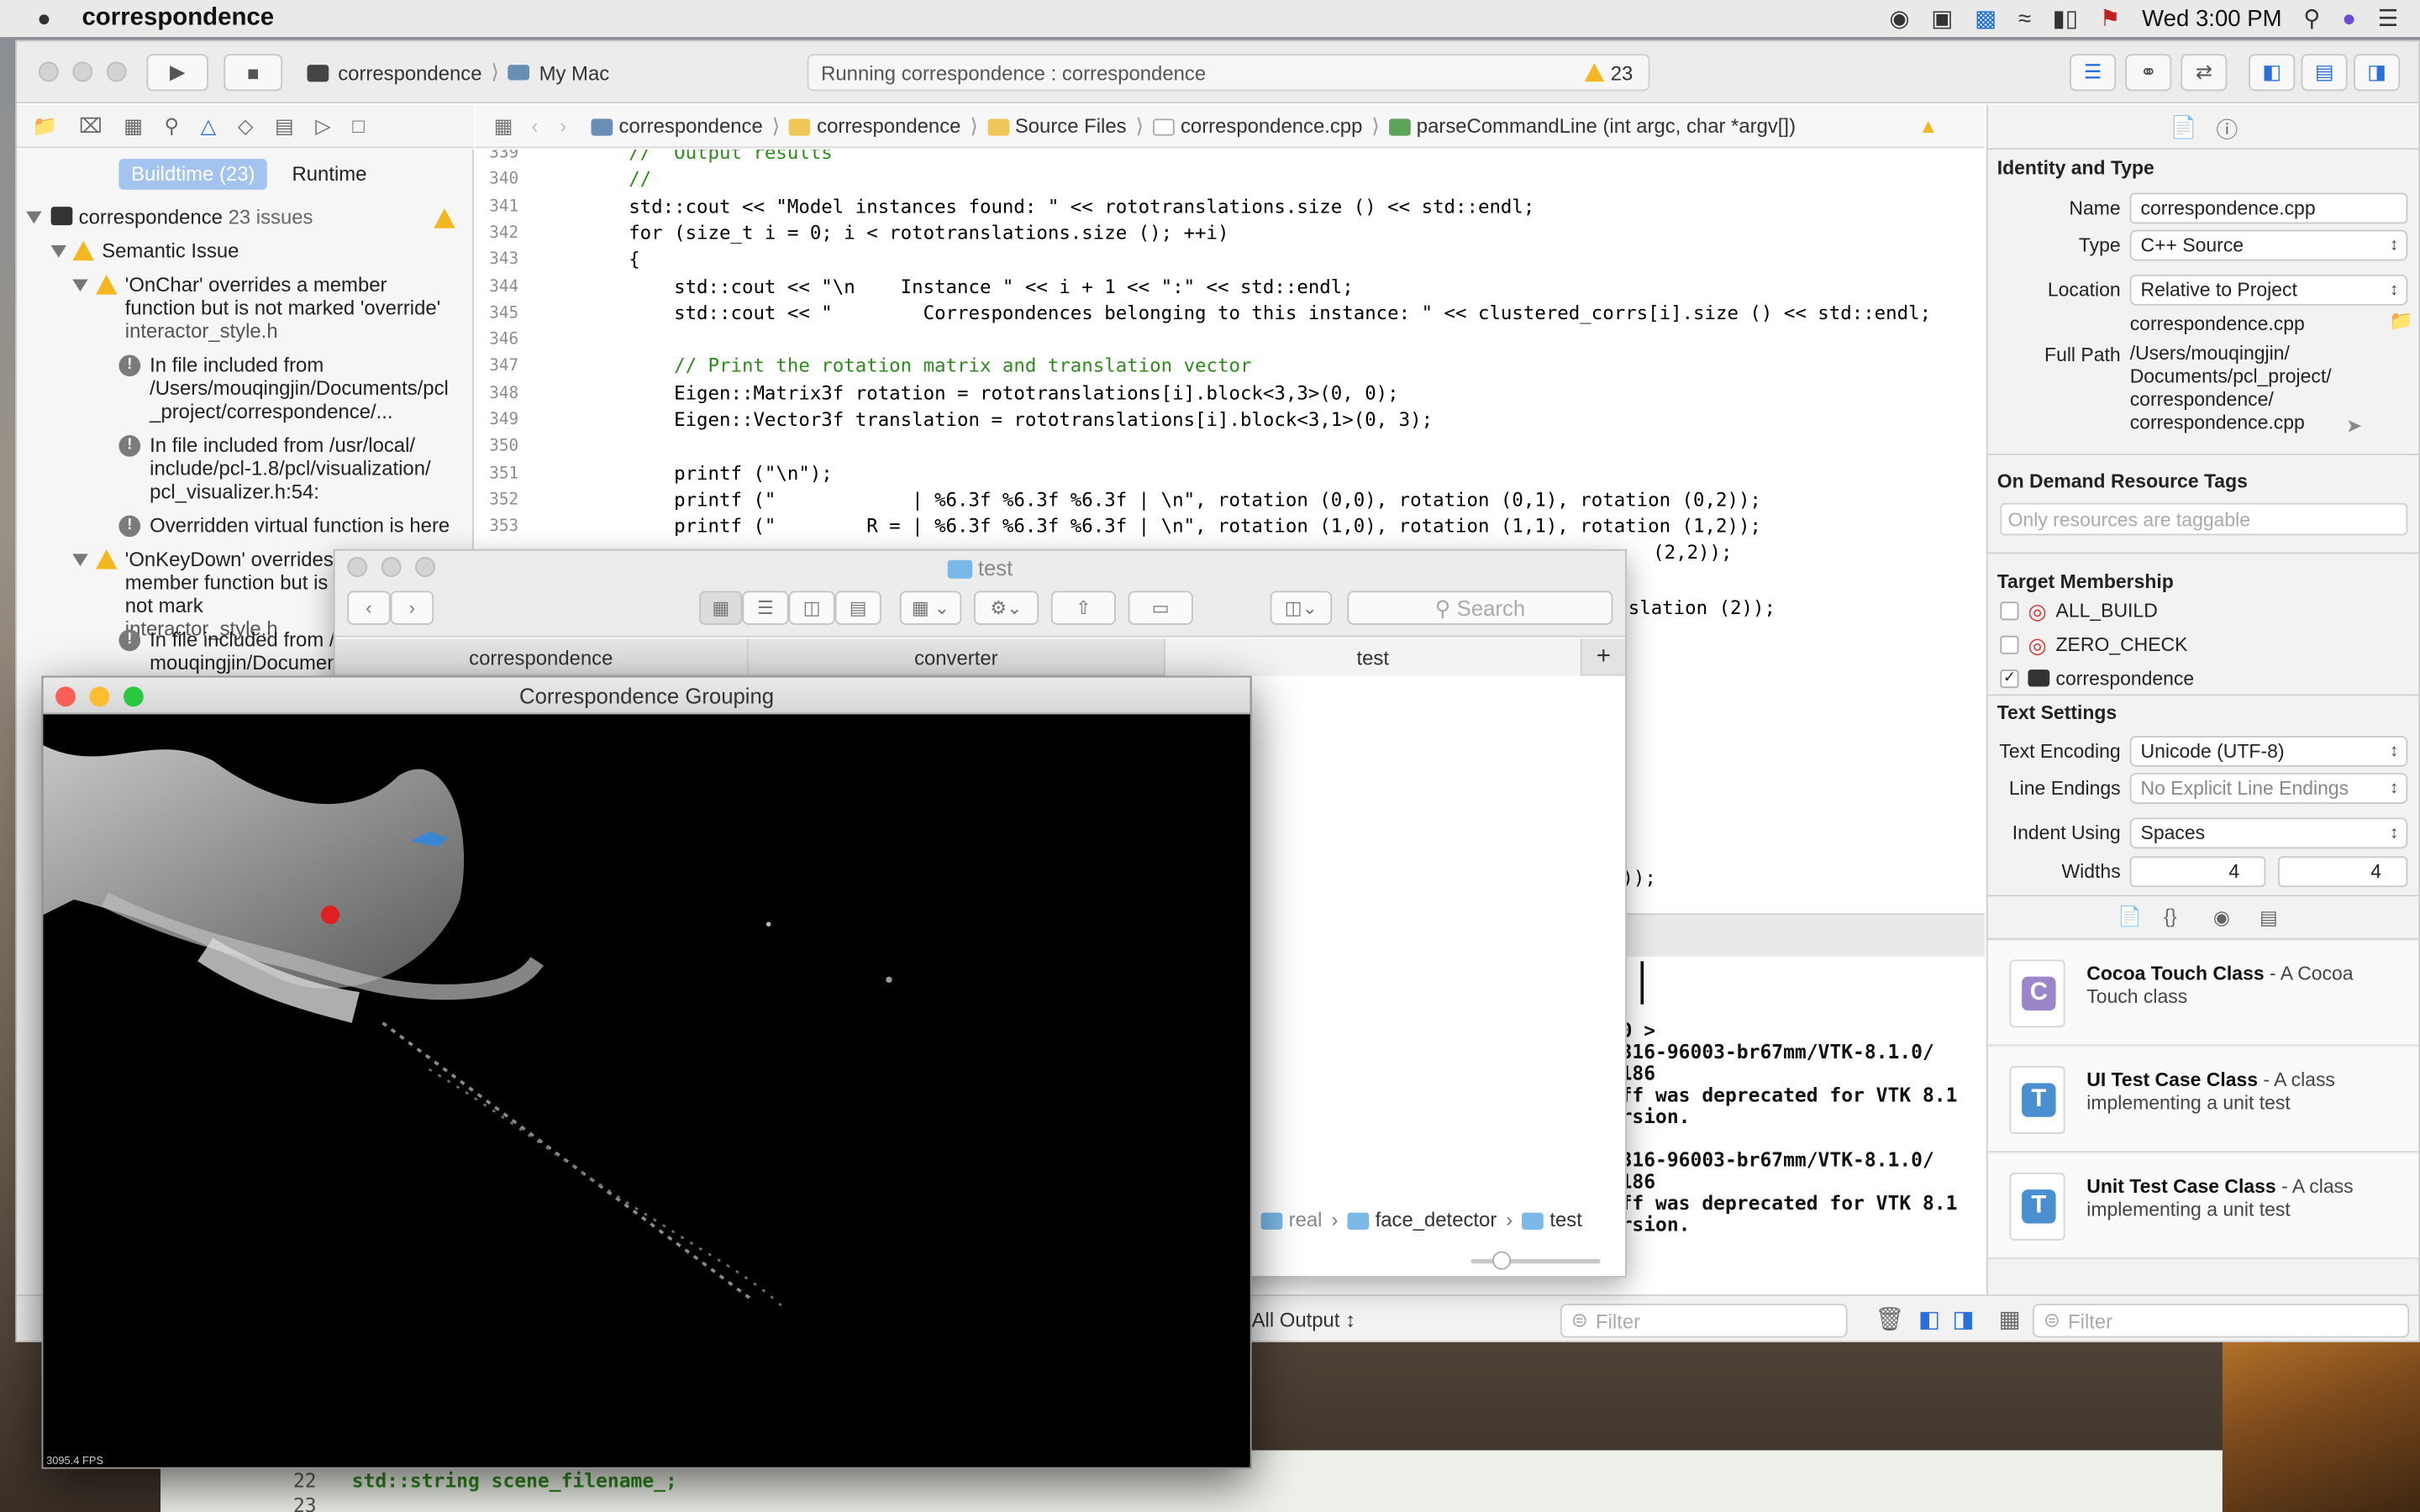  I want to click on console-filter-field: ⊜ Filter, so click(1704, 1321).